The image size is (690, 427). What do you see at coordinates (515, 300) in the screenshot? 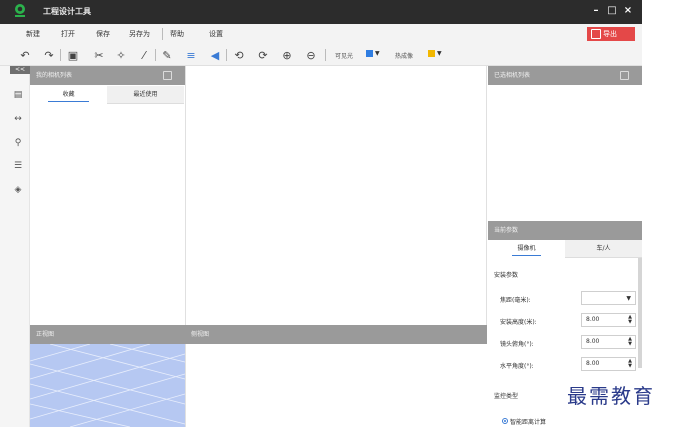
I see `focal-length-label: 焦距(毫米):` at bounding box center [515, 300].